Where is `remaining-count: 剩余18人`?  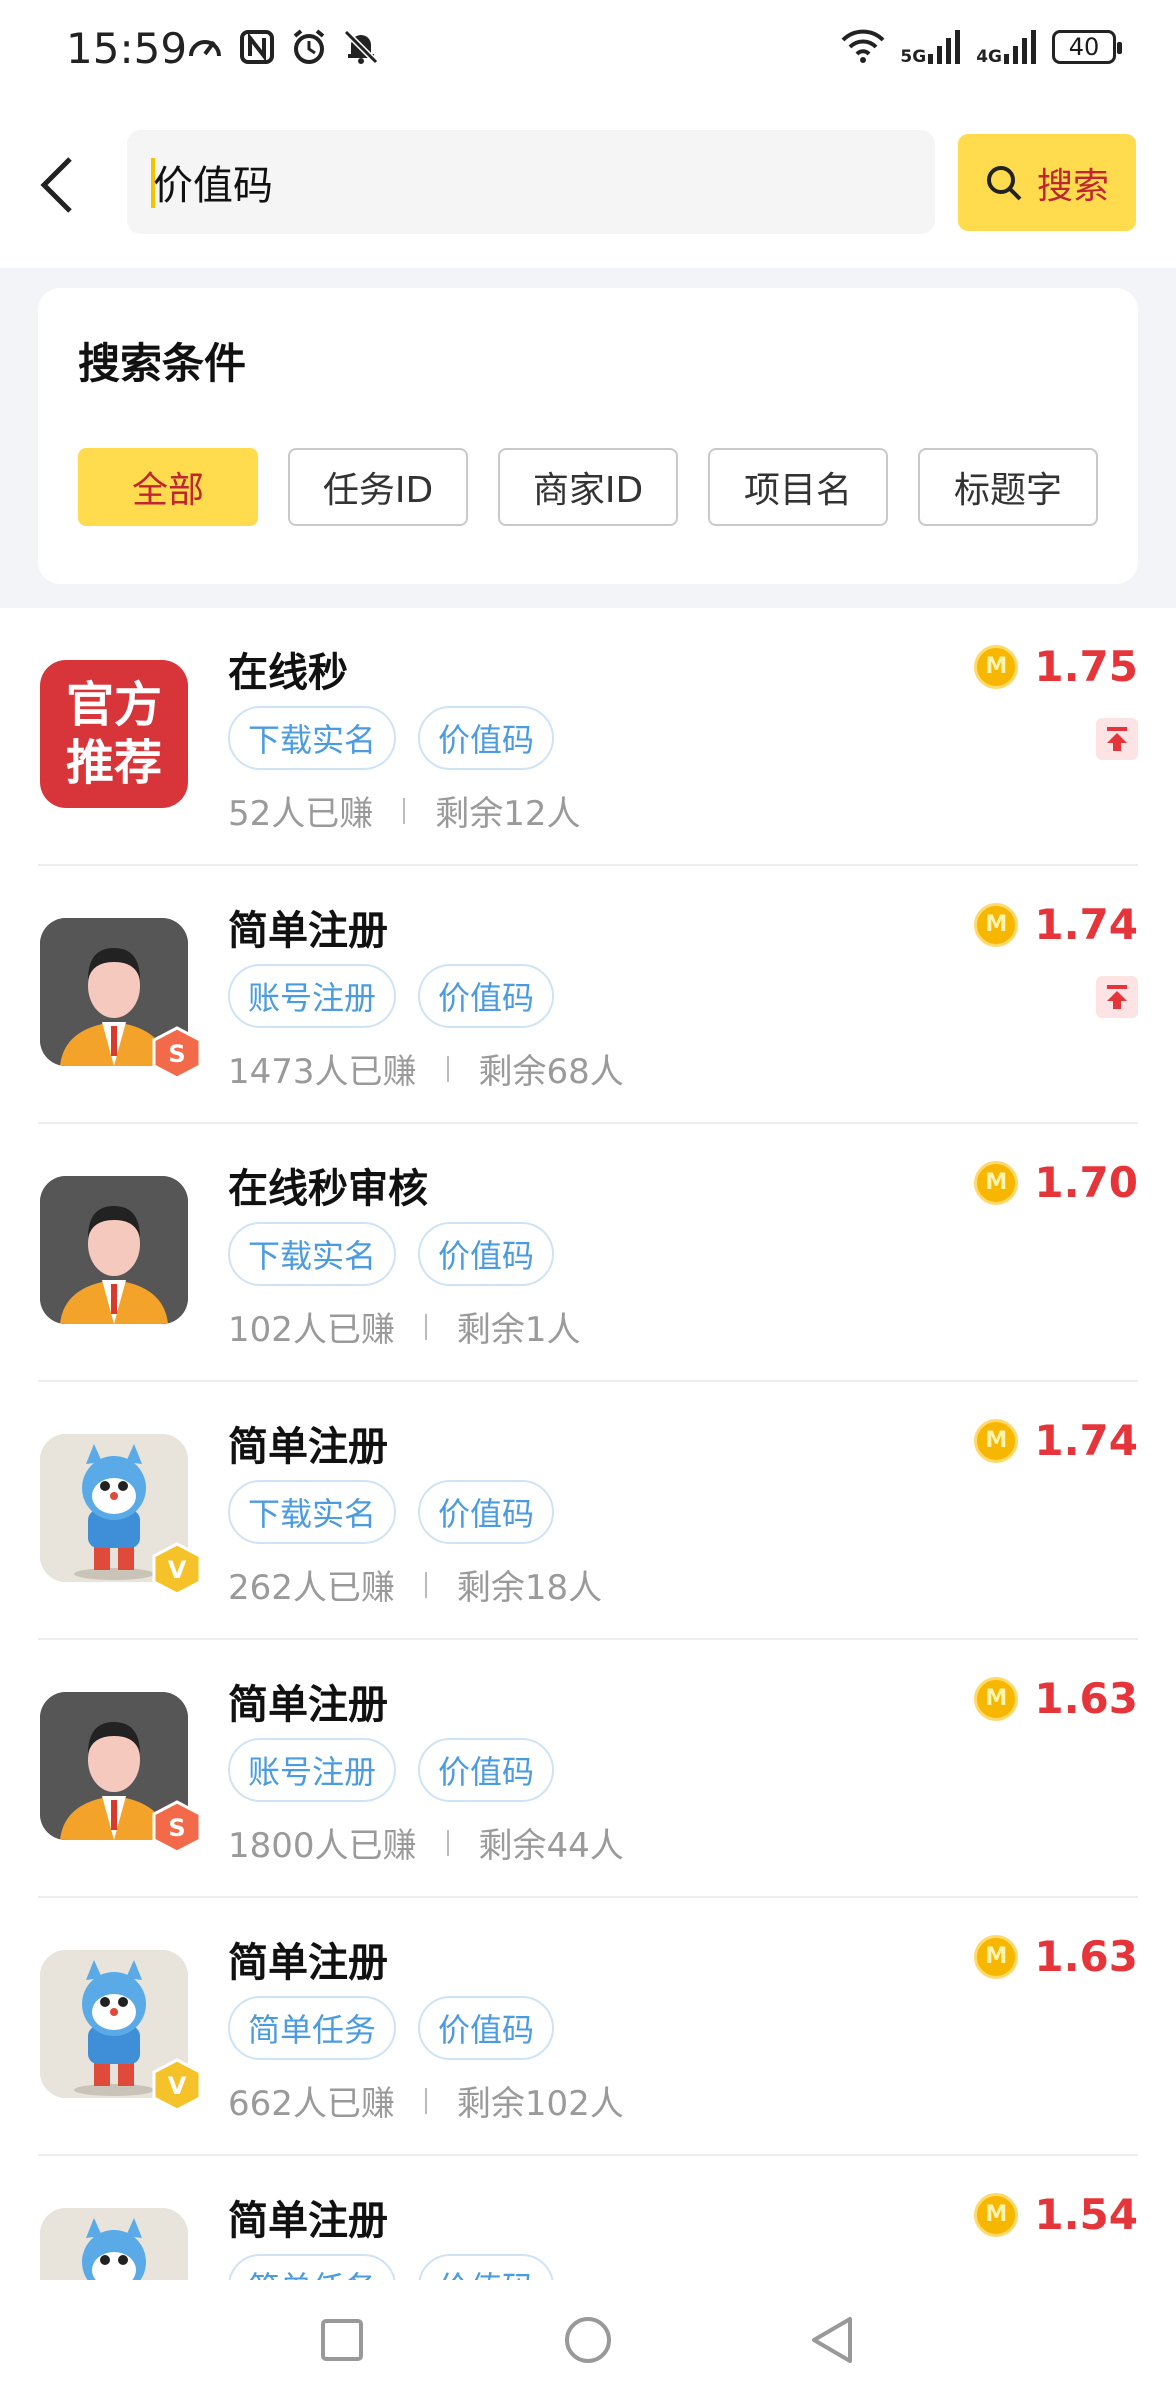
remaining-count: 剩余18人 is located at coordinates (529, 1588).